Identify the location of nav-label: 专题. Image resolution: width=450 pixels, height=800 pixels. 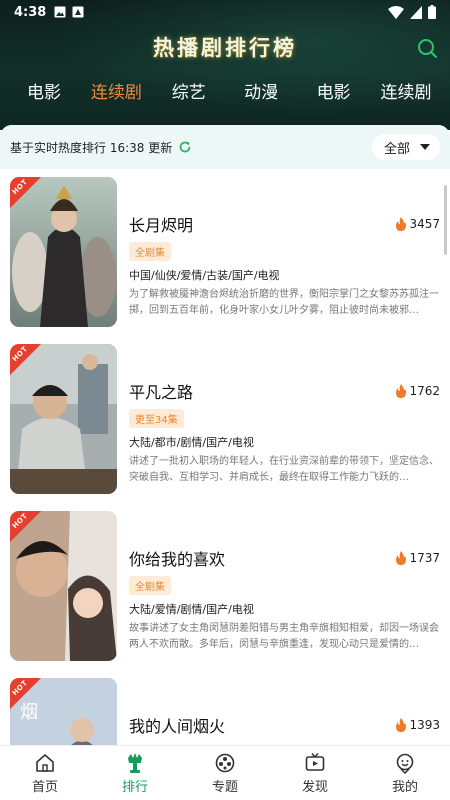
(224, 787).